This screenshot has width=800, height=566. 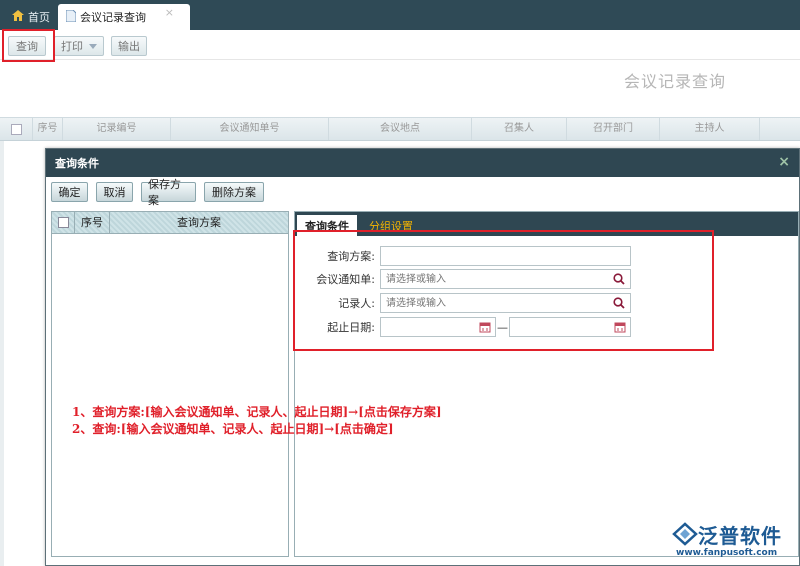 I want to click on export-button: 输出, so click(x=129, y=46).